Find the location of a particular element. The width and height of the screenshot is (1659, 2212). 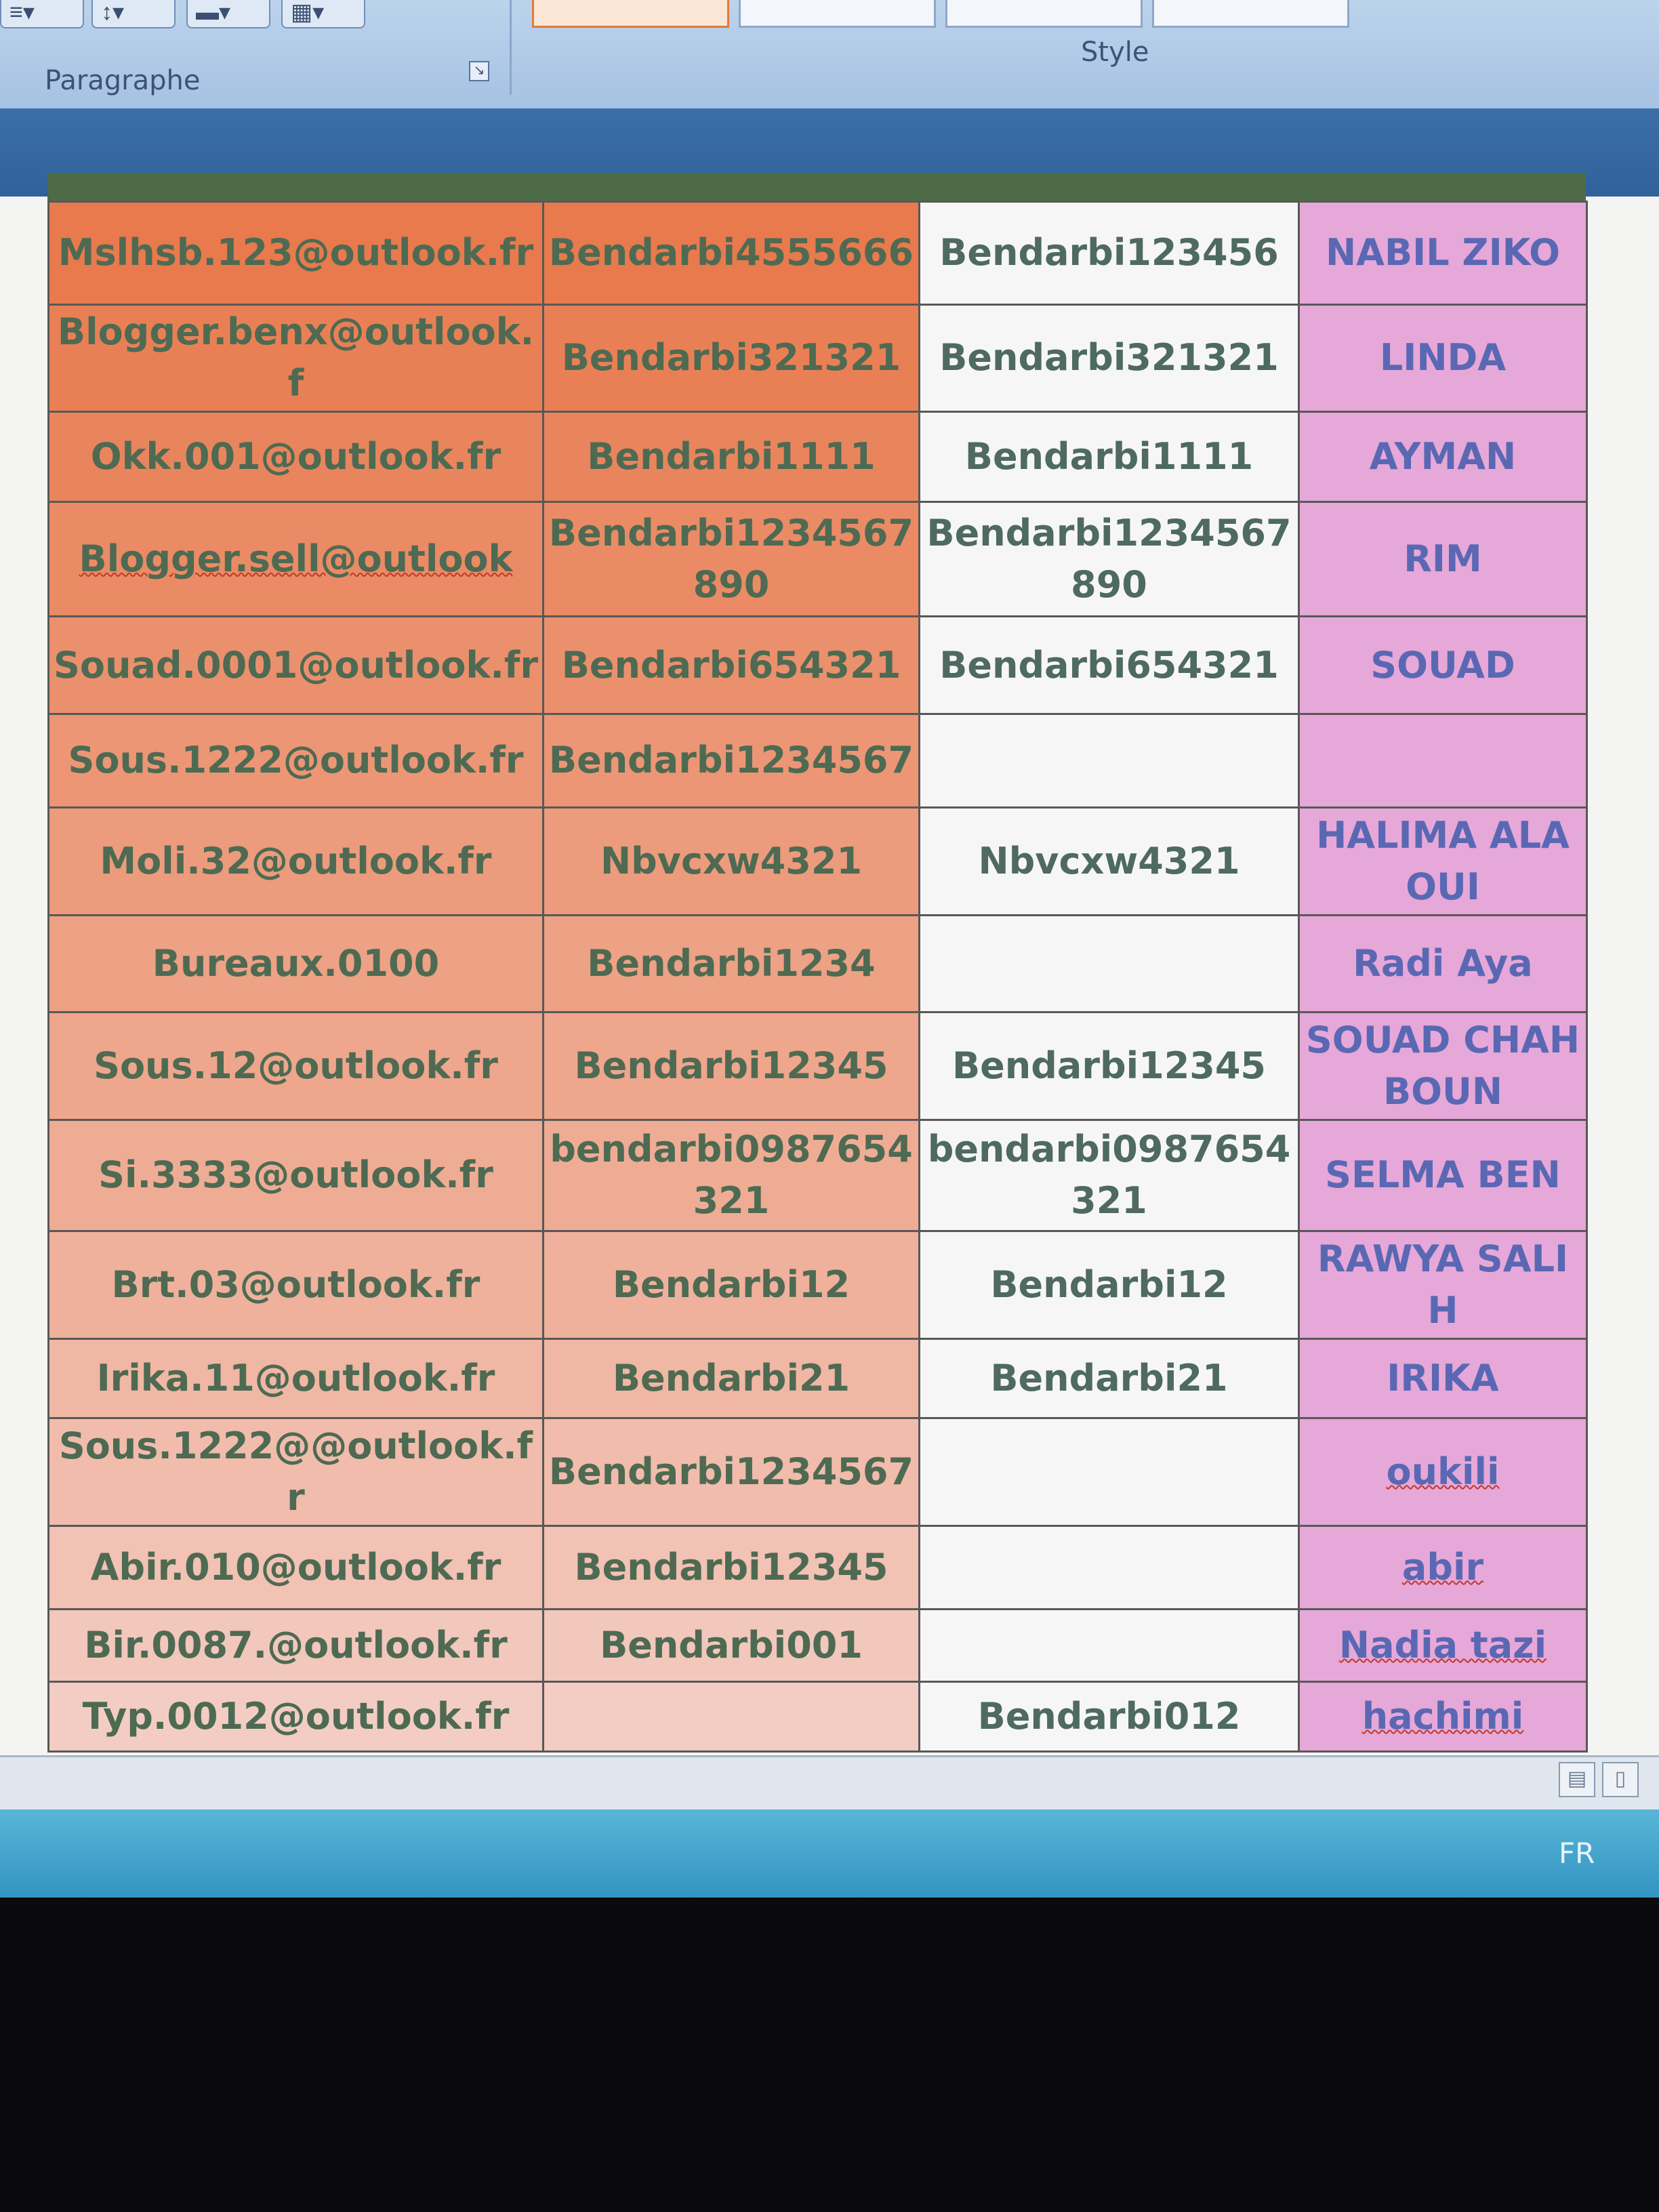

email-cell: Moli.32@outlook.fr is located at coordinates (295, 861).